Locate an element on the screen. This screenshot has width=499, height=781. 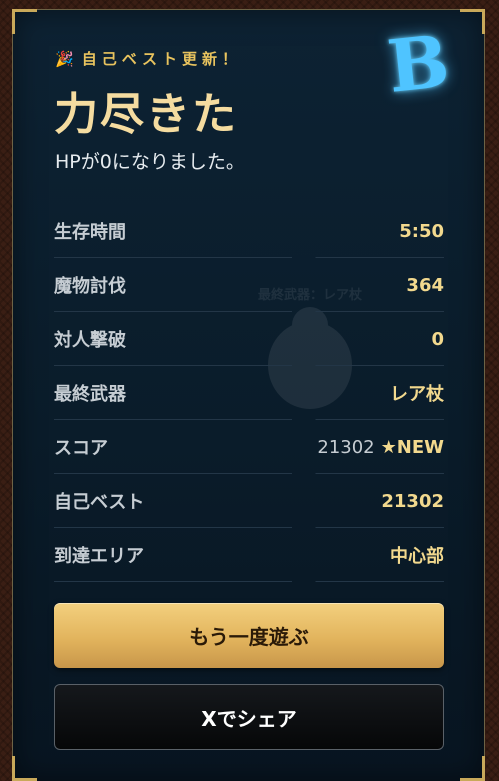
share-on-x-button: Xでシェア is located at coordinates (249, 717).